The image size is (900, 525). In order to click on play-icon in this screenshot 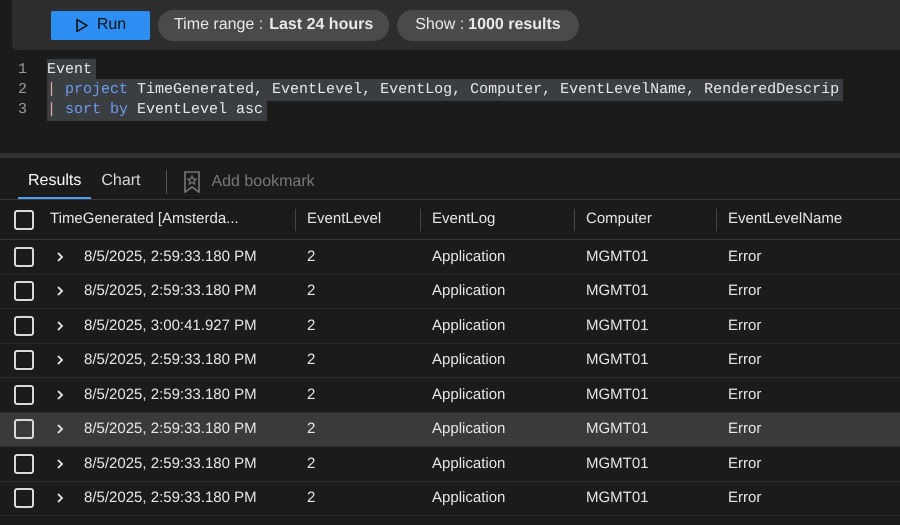, I will do `click(81, 25)`.